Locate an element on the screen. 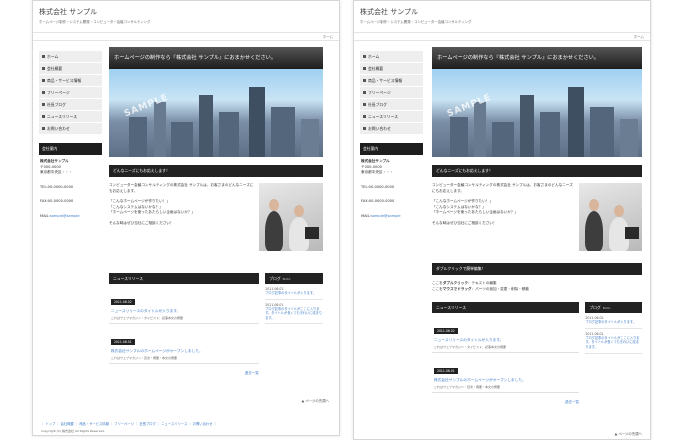  news-meta: これはウェブマガジン・タイピスト：記事本文の概要 is located at coordinates (470, 347).